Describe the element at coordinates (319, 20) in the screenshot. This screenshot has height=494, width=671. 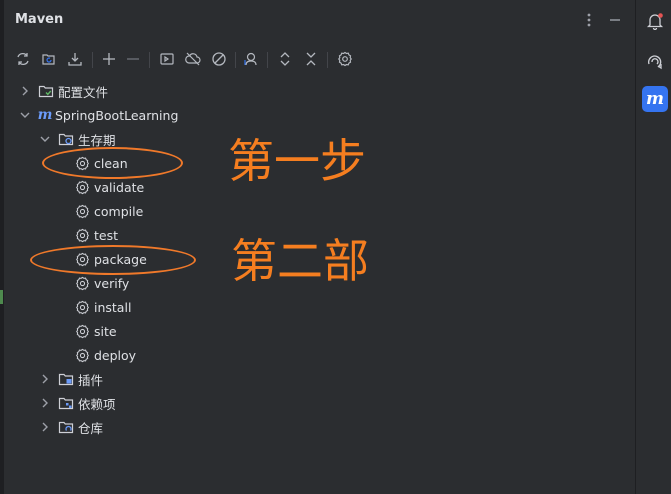
I see `panel-header: Maven` at that location.